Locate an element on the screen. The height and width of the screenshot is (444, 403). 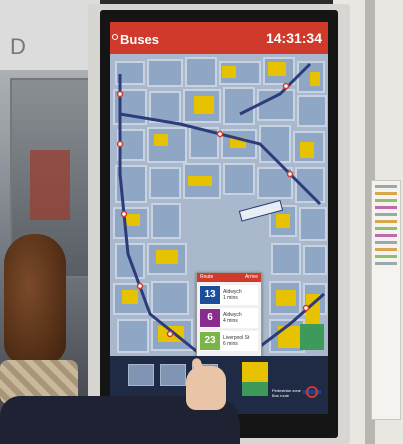
card-header: Route Arrive is located at coordinates (229, 277).